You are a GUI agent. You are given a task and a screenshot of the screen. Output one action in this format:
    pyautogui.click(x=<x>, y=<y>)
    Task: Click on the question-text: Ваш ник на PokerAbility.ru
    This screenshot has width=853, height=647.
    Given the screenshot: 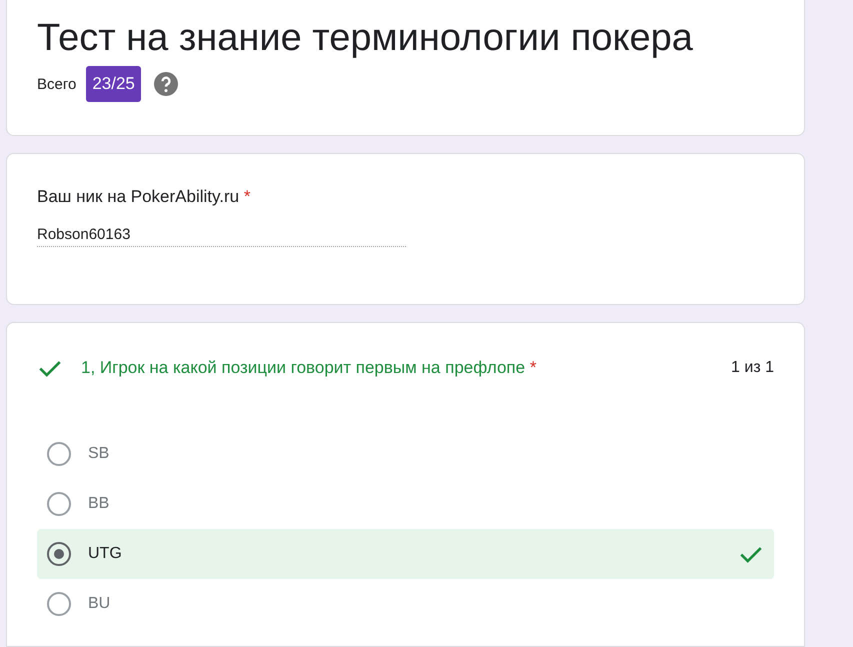 What is the action you would take?
    pyautogui.click(x=138, y=196)
    